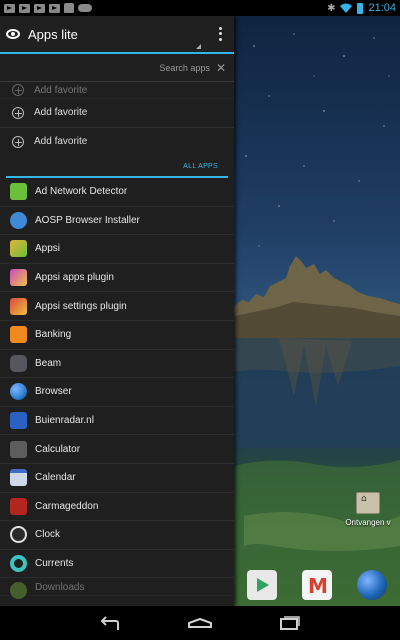 Image resolution: width=400 pixels, height=640 pixels. I want to click on app-item-calculator: Calculator, so click(117, 449).